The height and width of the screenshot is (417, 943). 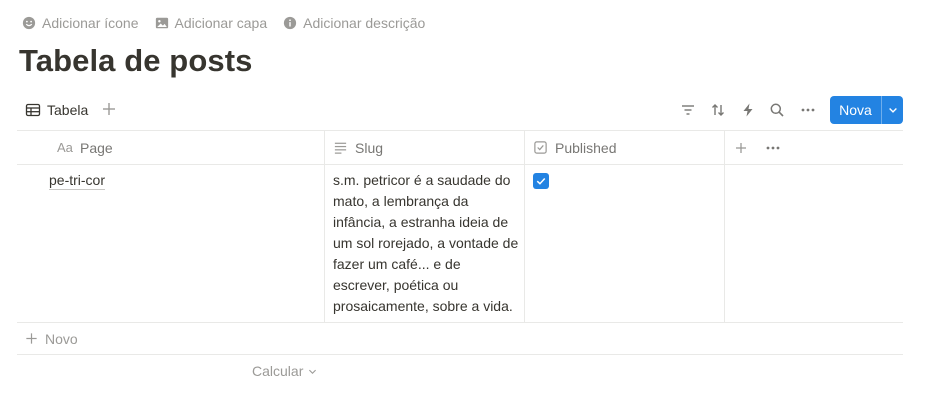 What do you see at coordinates (170, 147) in the screenshot?
I see `column-header-page: Aa Page` at bounding box center [170, 147].